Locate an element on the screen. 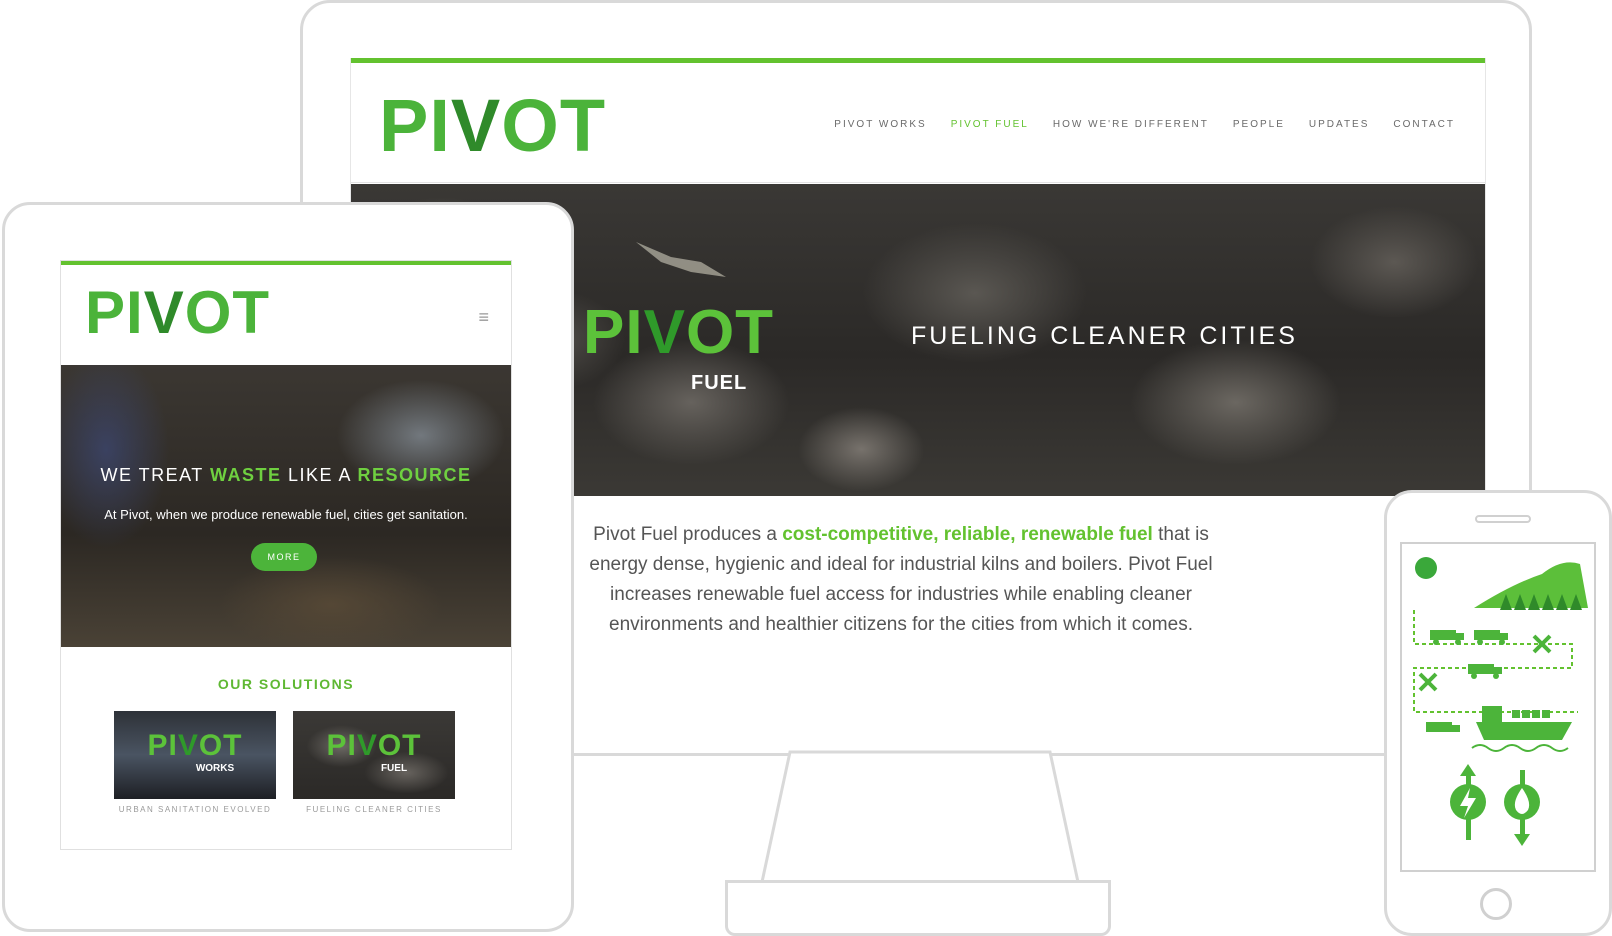  fuel-logo-v: V is located at coordinates (367, 745).